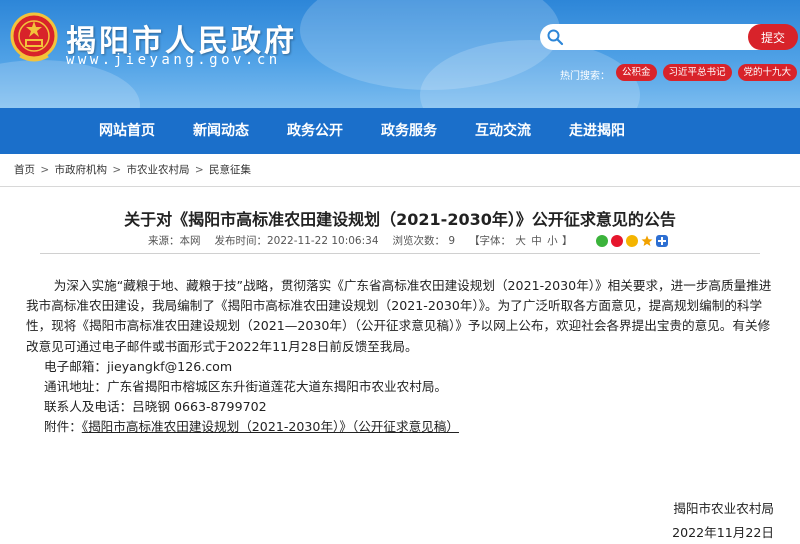  I want to click on nav-item-news: 新闻动态, so click(221, 131).